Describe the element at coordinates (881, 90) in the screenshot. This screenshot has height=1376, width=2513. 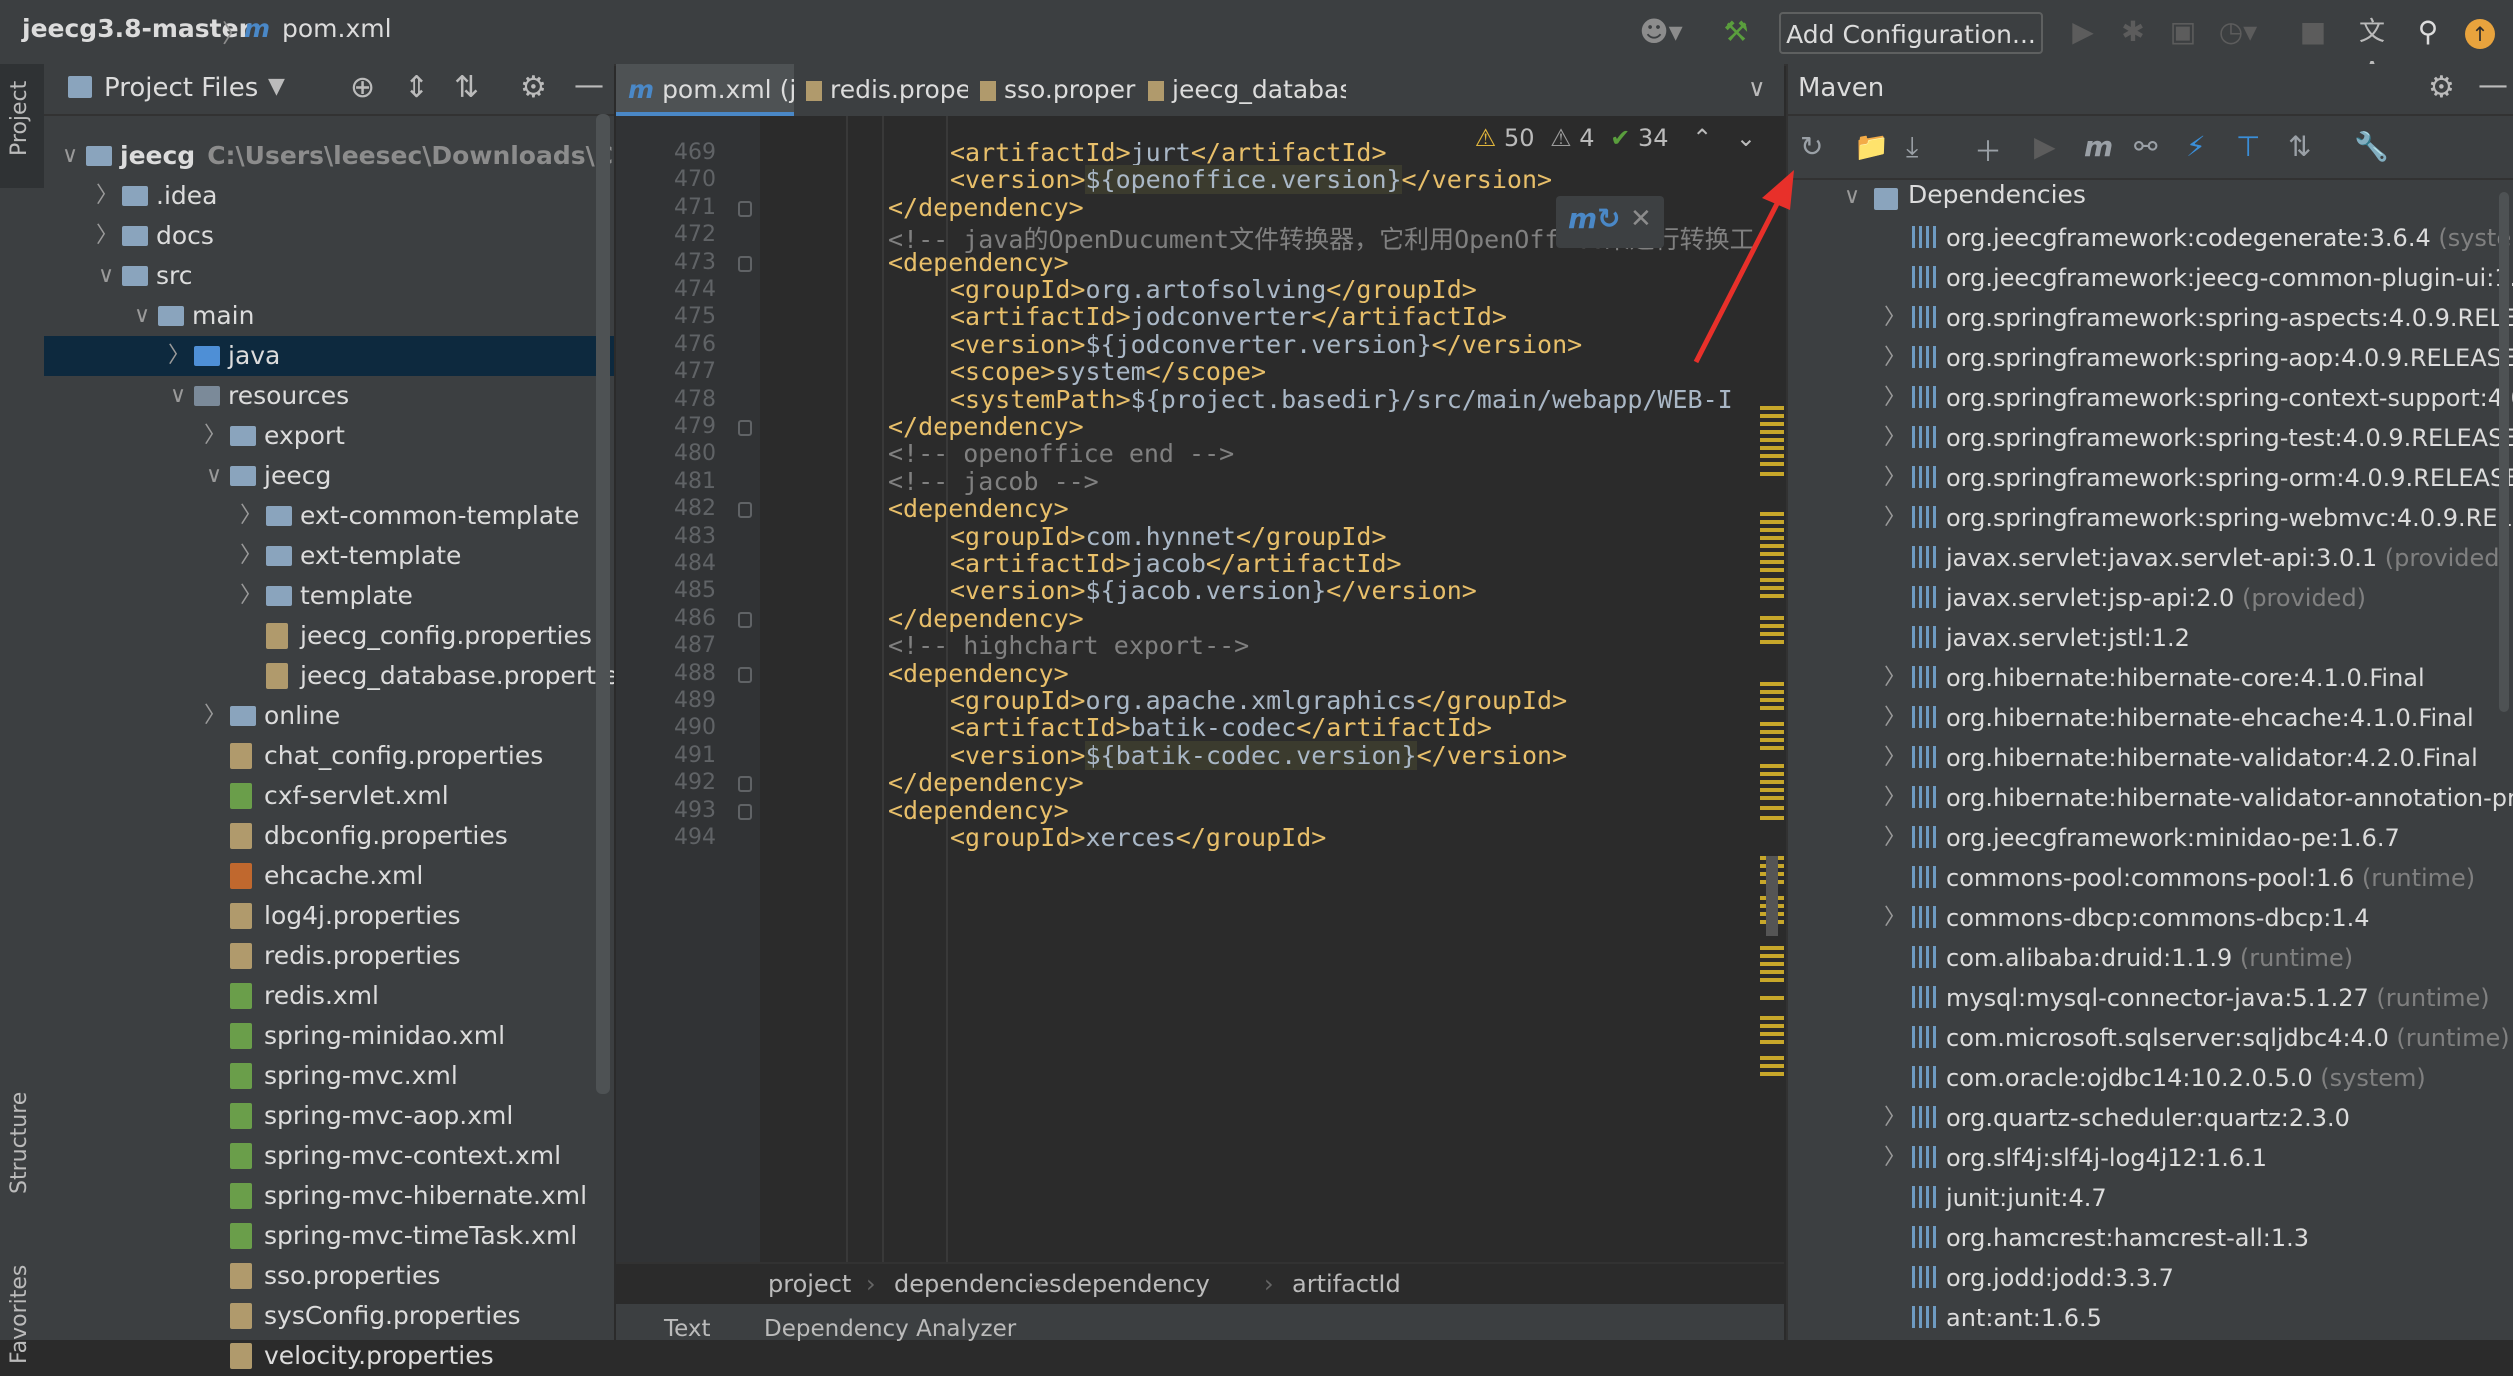
I see `editor-tab-2: redis.properties✕` at that location.